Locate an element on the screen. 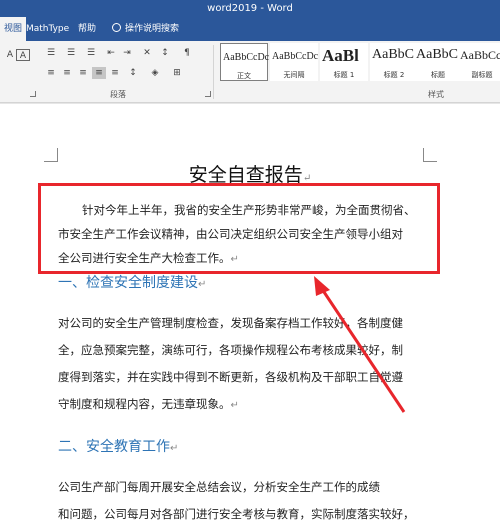  line-spacing-icon: ↕ is located at coordinates (133, 73).